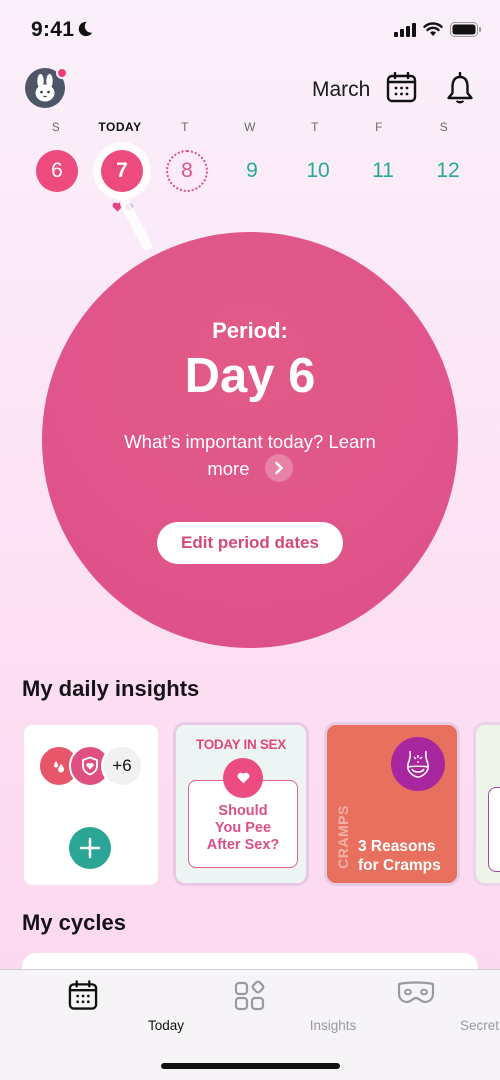 This screenshot has width=500, height=1080. I want to click on status-icons, so click(438, 29).